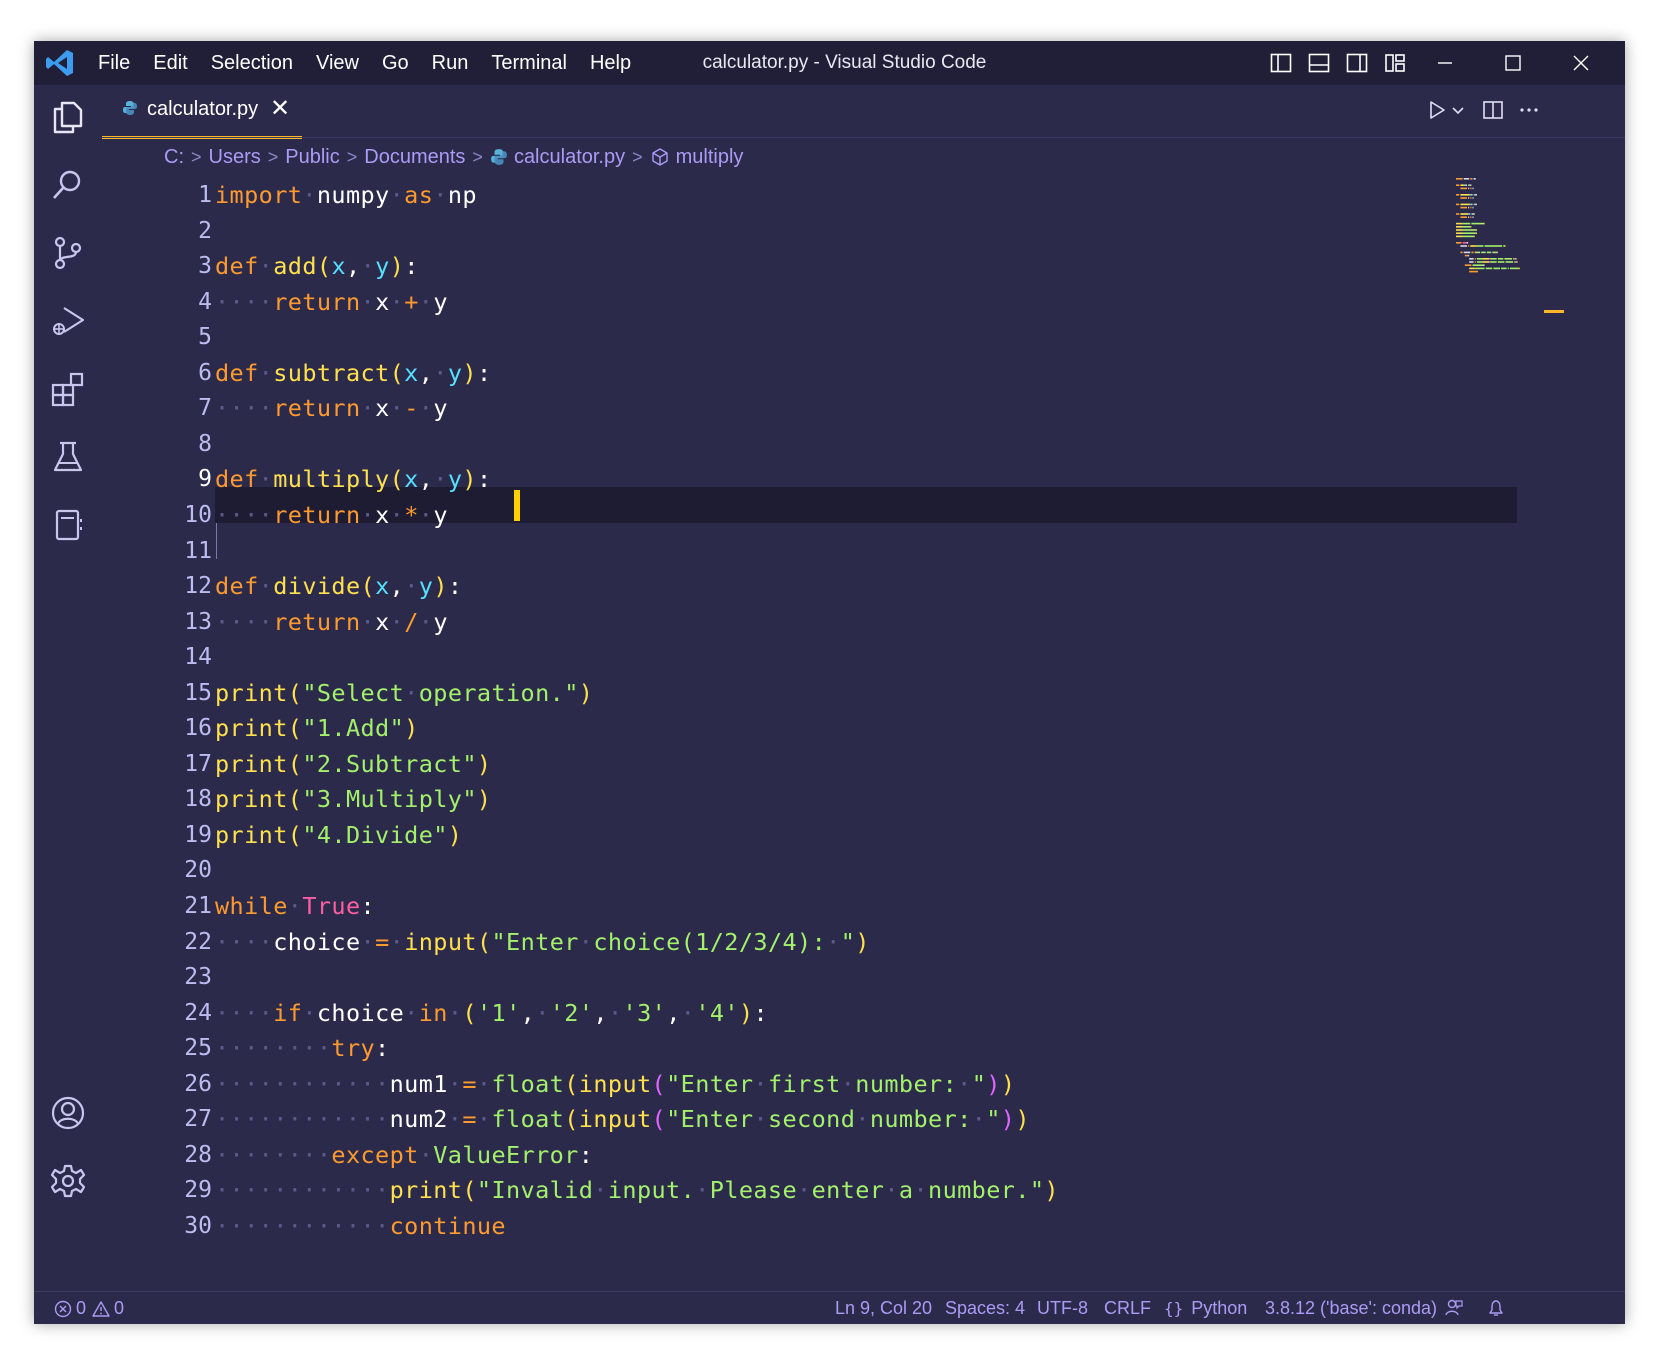 This screenshot has height=1361, width=1659. I want to click on vscode-logo-icon, so click(60, 63).